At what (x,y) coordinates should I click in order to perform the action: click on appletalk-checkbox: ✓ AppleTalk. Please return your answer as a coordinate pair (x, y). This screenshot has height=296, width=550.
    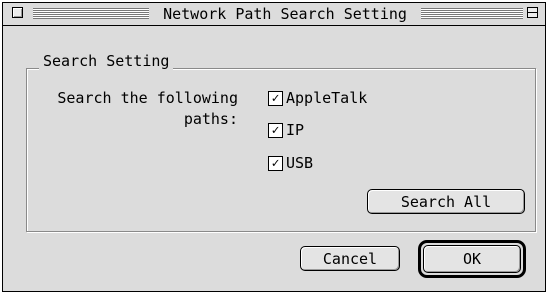
    Looking at the image, I should click on (317, 98).